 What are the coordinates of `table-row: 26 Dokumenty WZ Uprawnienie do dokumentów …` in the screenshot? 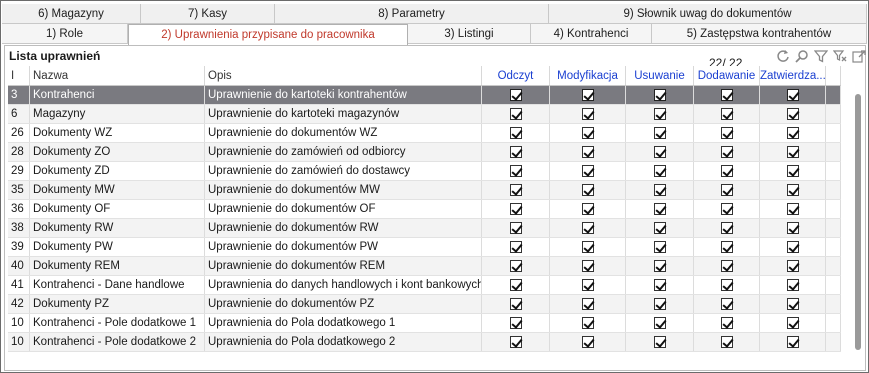 It's located at (424, 133).